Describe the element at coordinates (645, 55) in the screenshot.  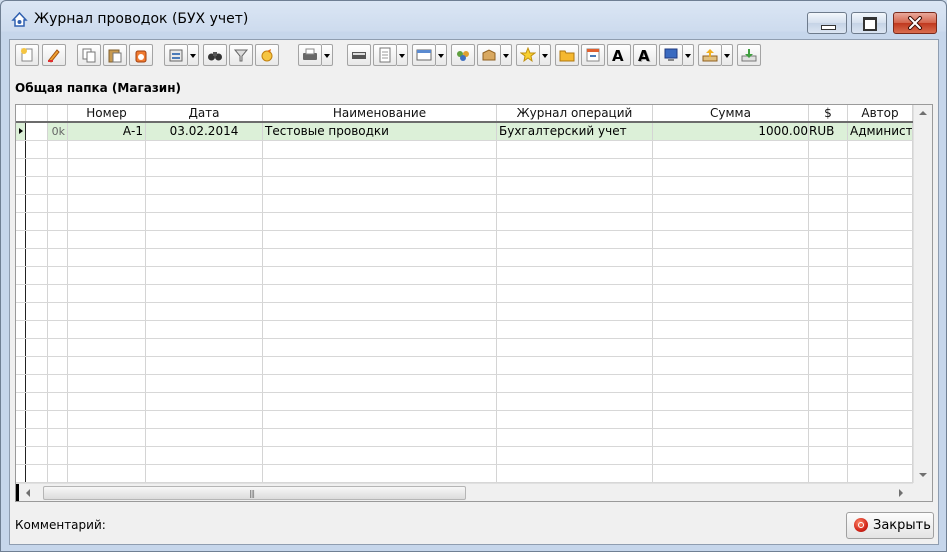
I see `font-style-button: AA` at that location.